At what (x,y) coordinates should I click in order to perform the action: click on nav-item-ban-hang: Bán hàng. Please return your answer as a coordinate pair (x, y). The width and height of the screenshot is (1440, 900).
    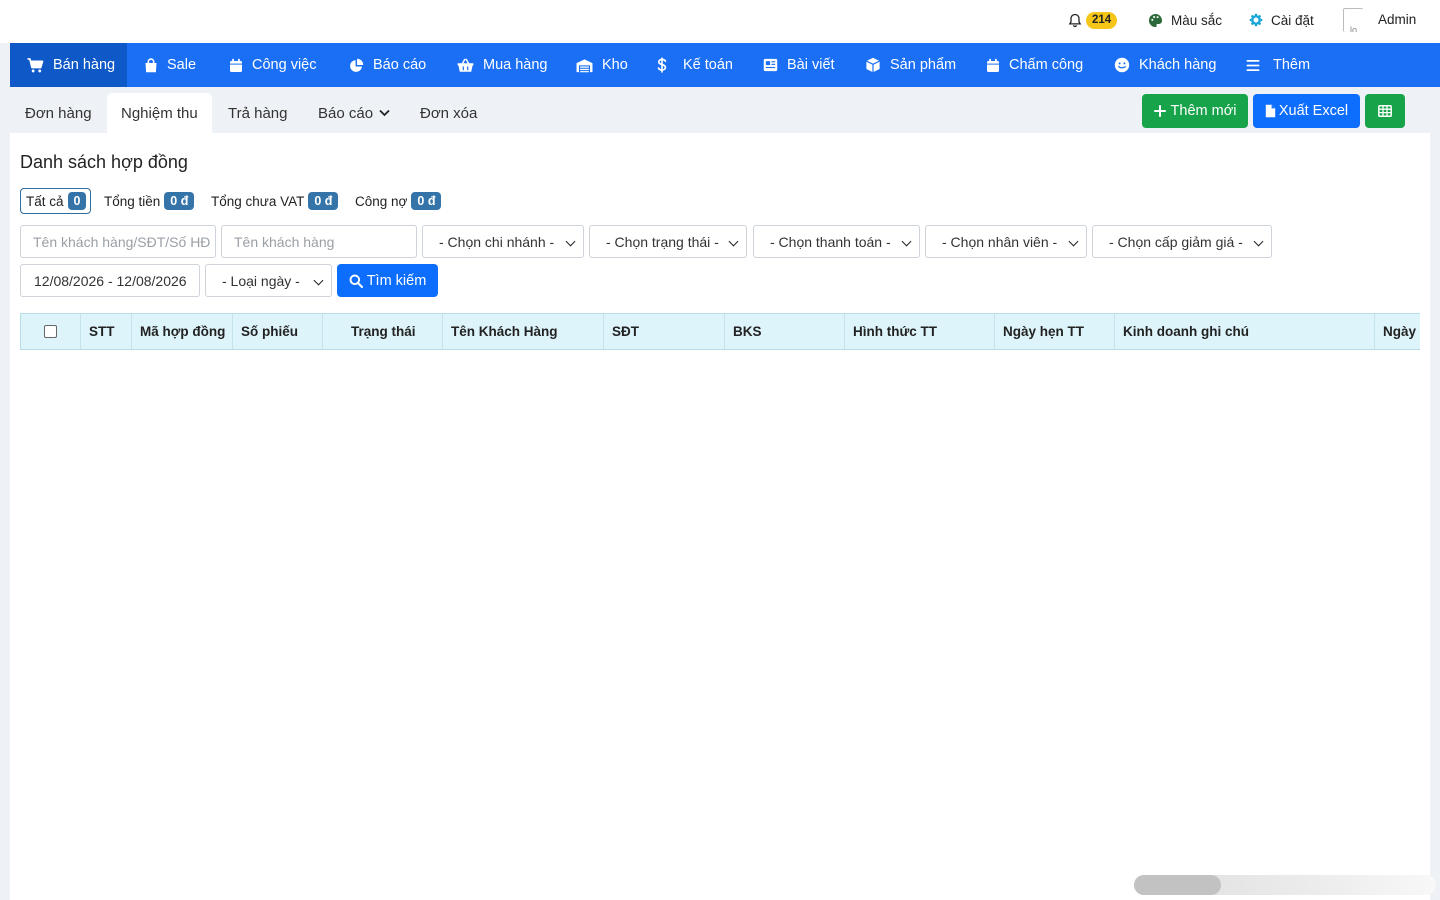
    Looking at the image, I should click on (68, 65).